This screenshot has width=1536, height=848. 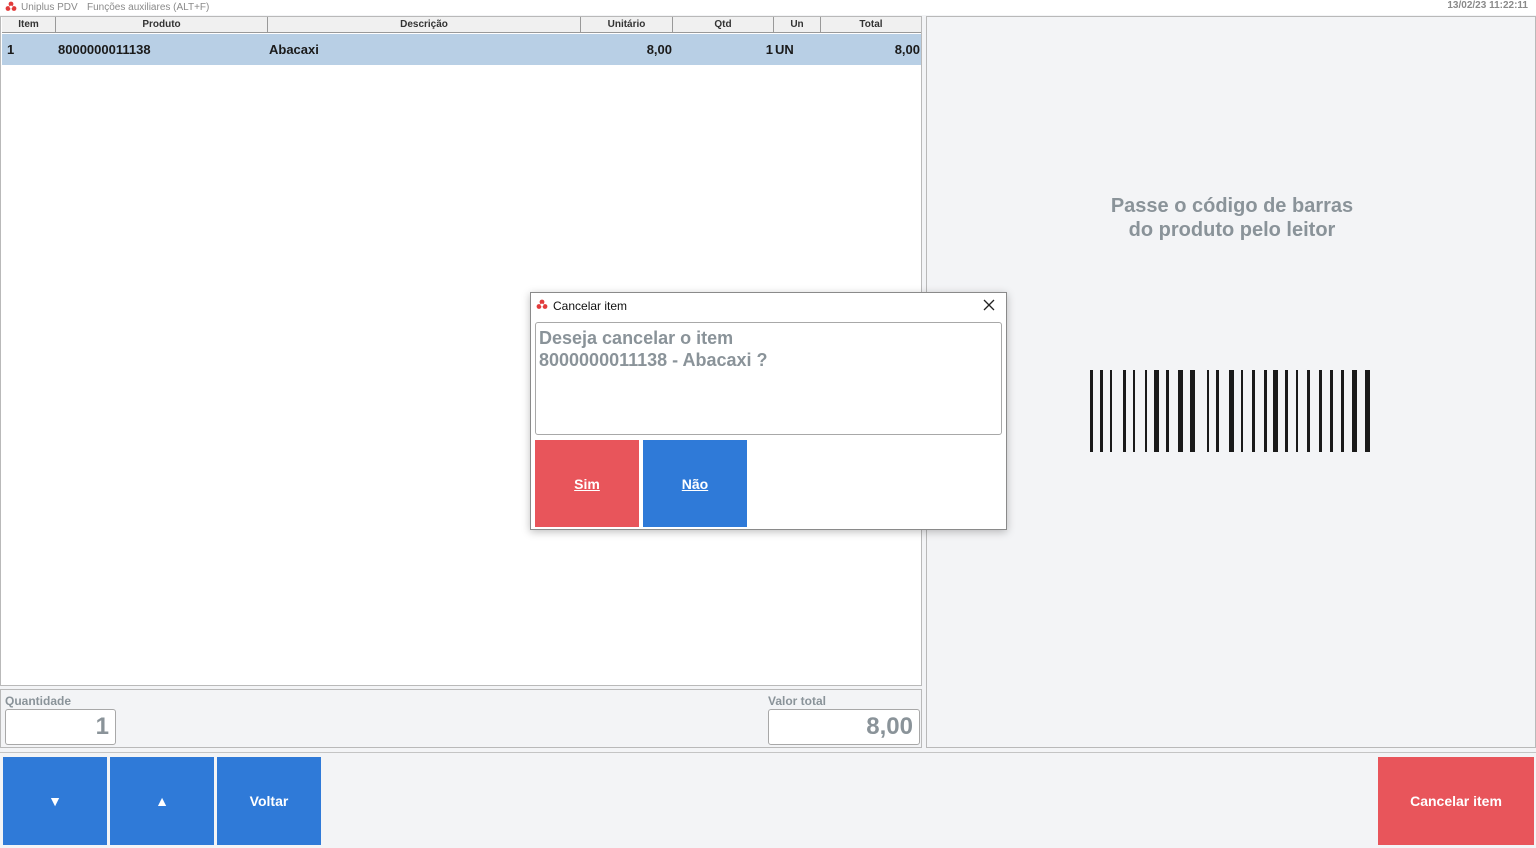 I want to click on move-down-button: ▼, so click(x=55, y=801).